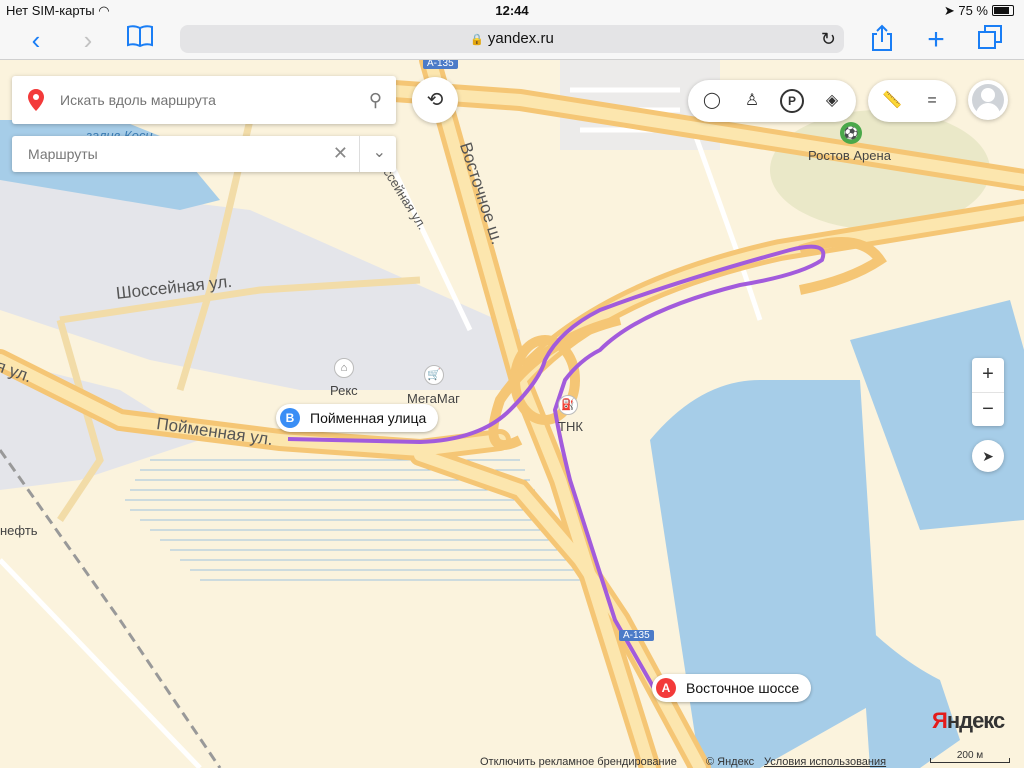 The image size is (1024, 768). I want to click on tabs-button, so click(990, 40).